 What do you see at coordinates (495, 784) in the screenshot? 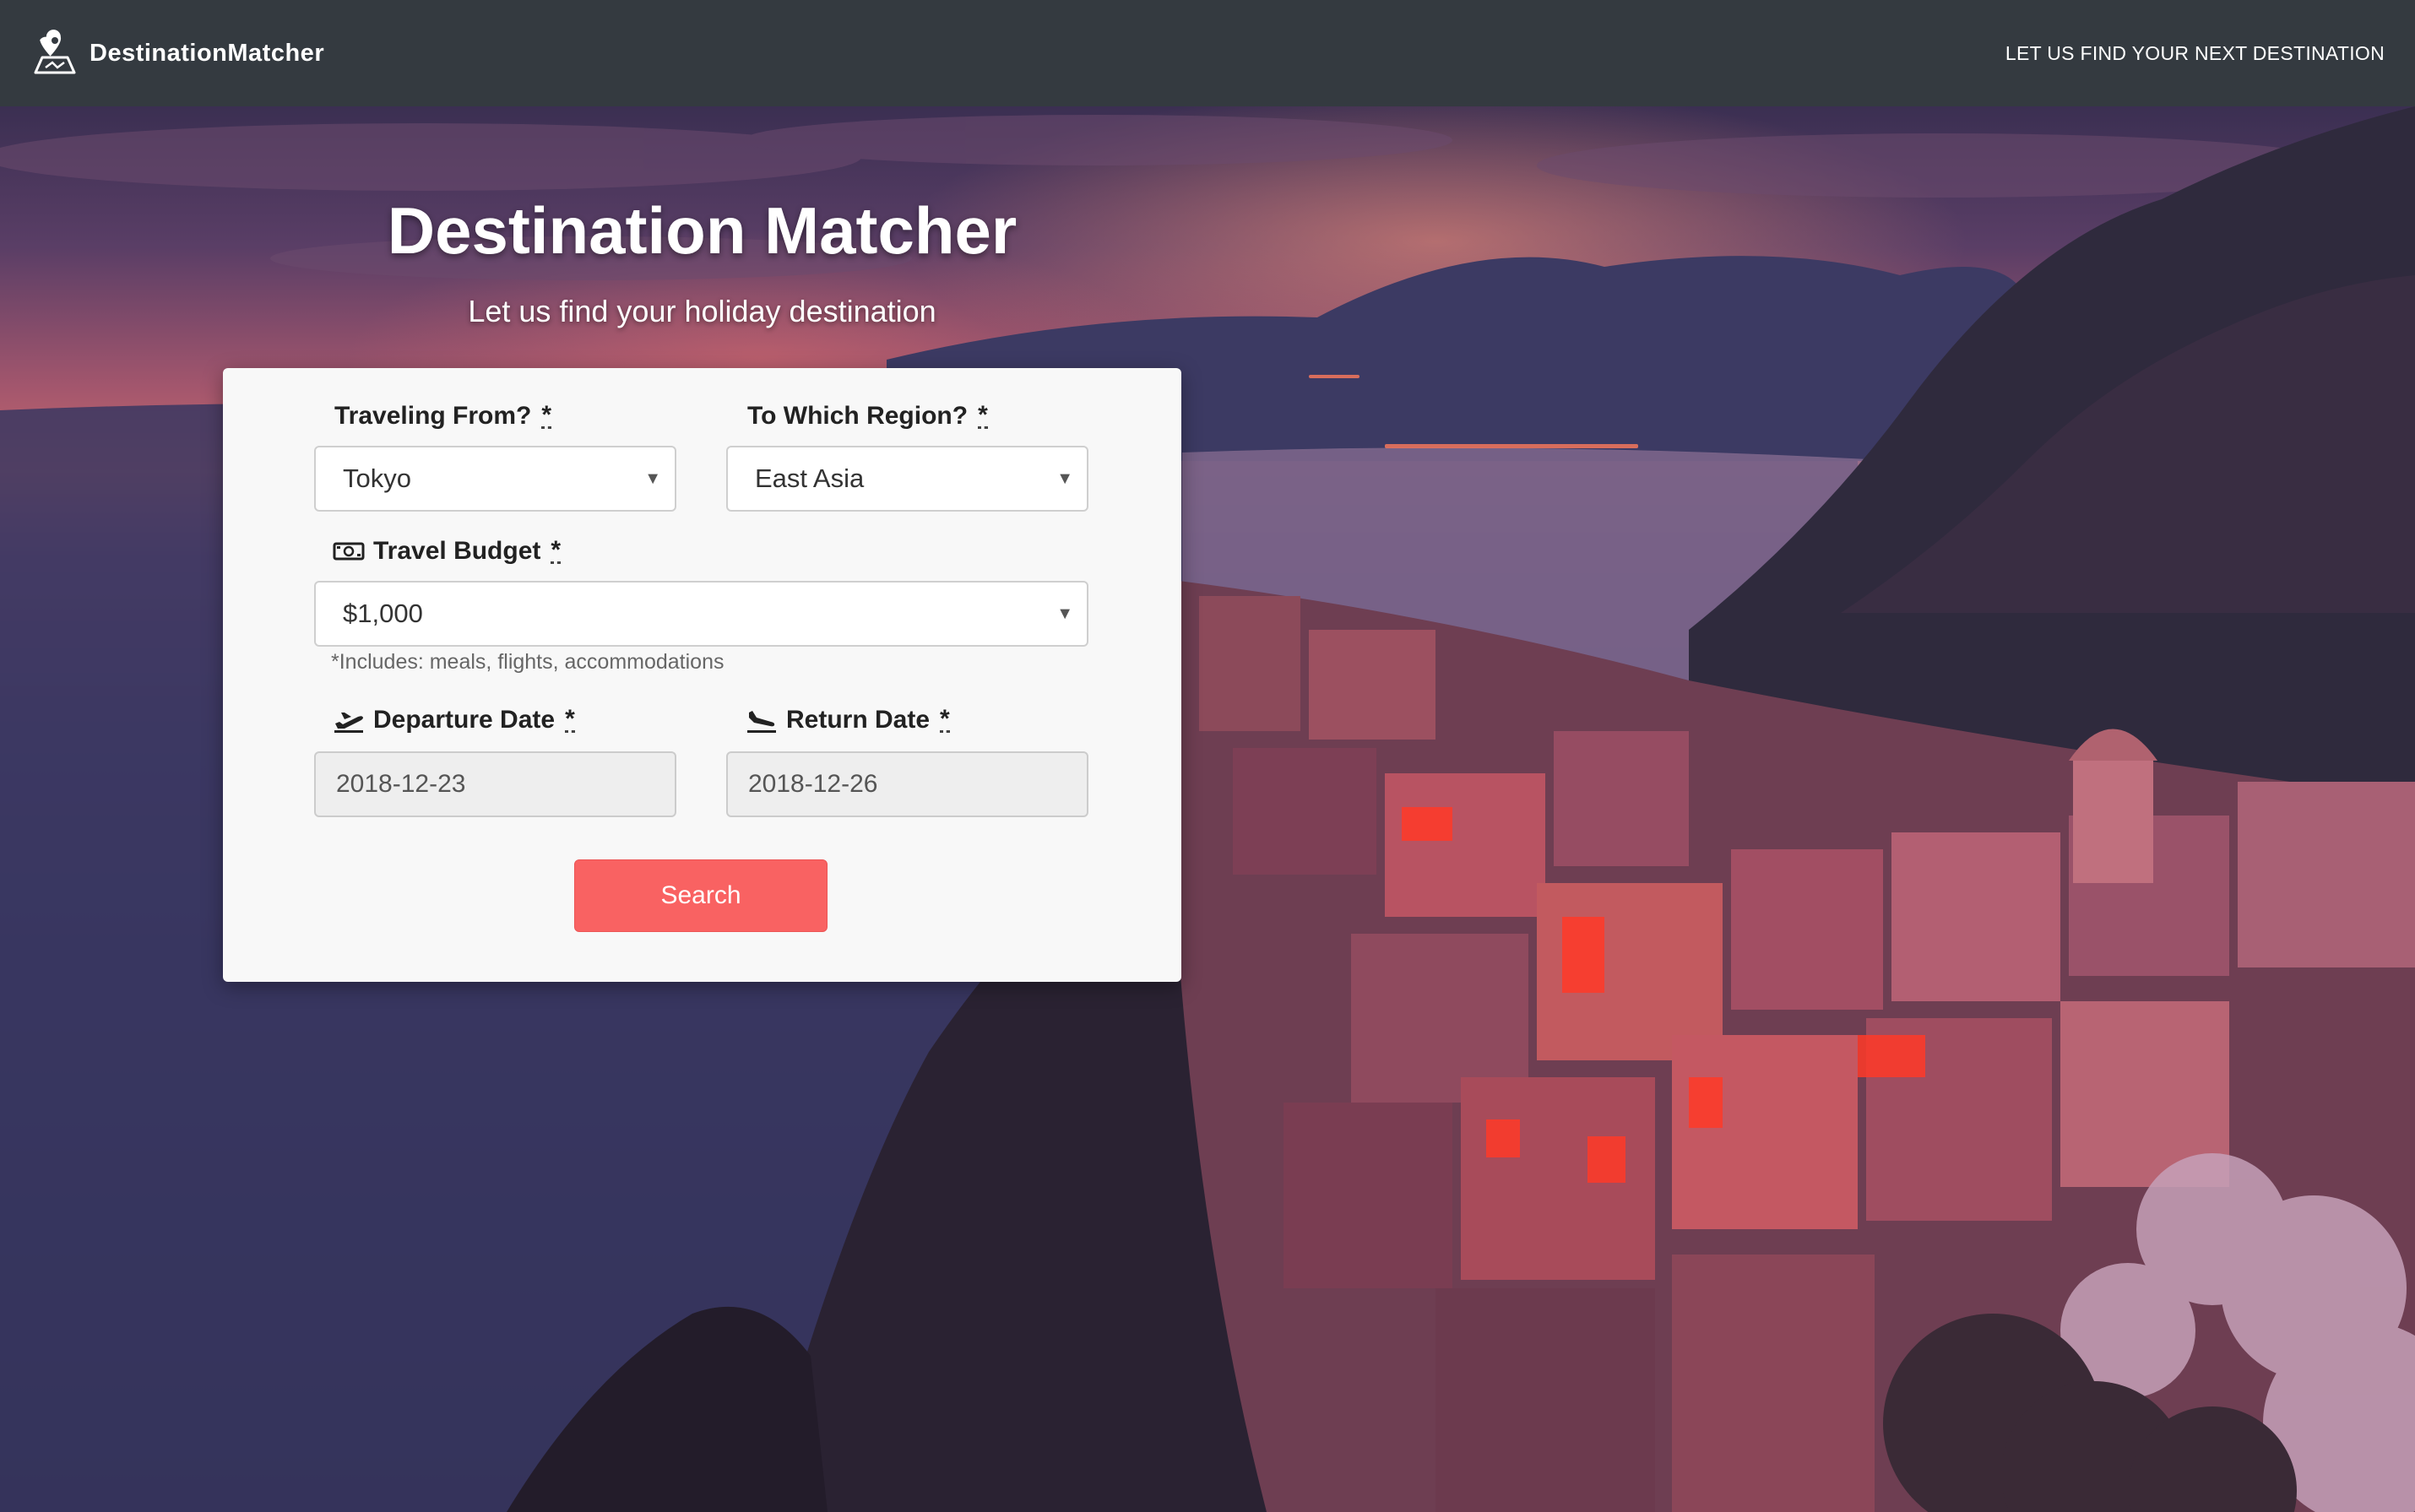
I see `departure-date-input: 2018-12-23` at bounding box center [495, 784].